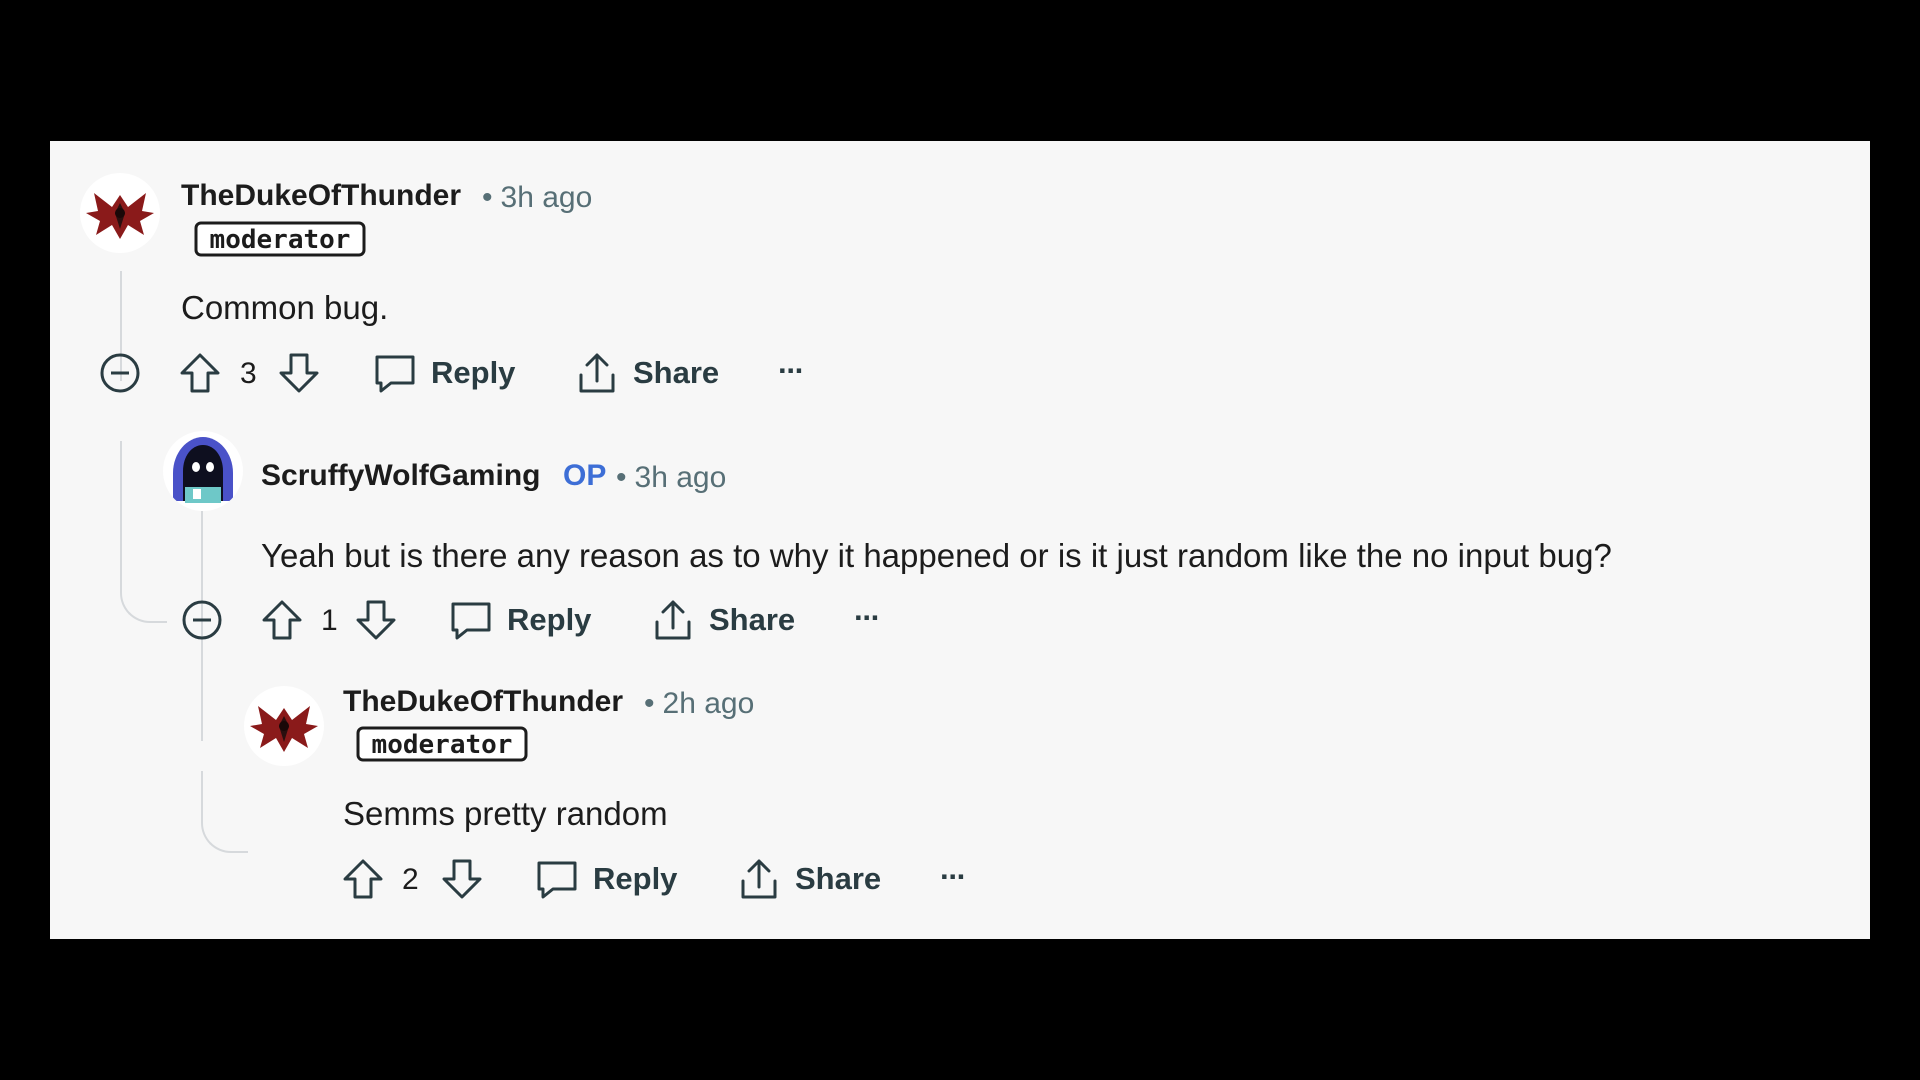 Image resolution: width=1920 pixels, height=1080 pixels. What do you see at coordinates (400, 476) in the screenshot?
I see `comment-username: ScruffyWolfGaming` at bounding box center [400, 476].